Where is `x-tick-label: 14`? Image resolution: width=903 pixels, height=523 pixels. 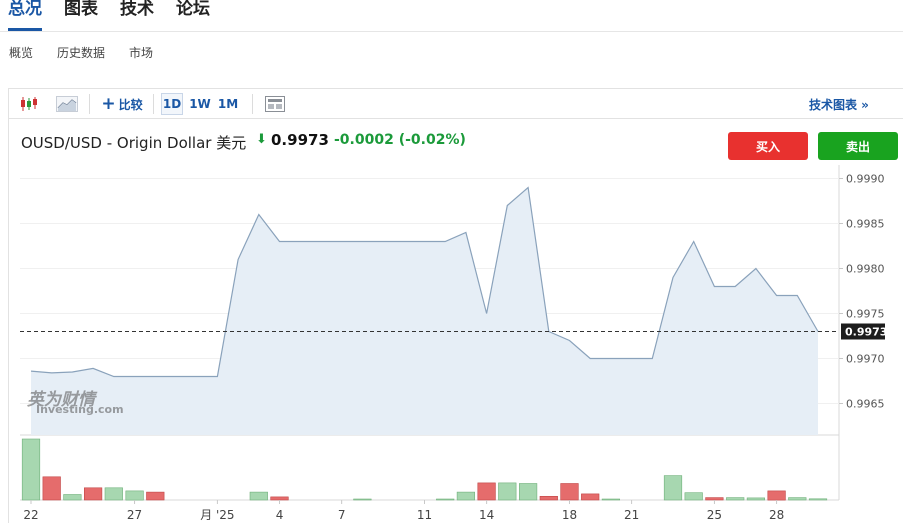
x-tick-label: 14 is located at coordinates (486, 515).